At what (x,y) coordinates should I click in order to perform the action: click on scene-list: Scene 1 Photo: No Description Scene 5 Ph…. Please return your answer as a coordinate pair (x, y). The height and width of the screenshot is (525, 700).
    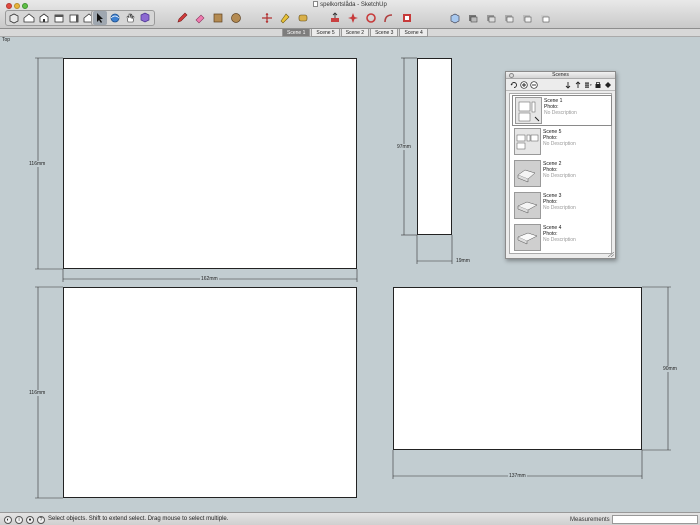
    Looking at the image, I should click on (560, 173).